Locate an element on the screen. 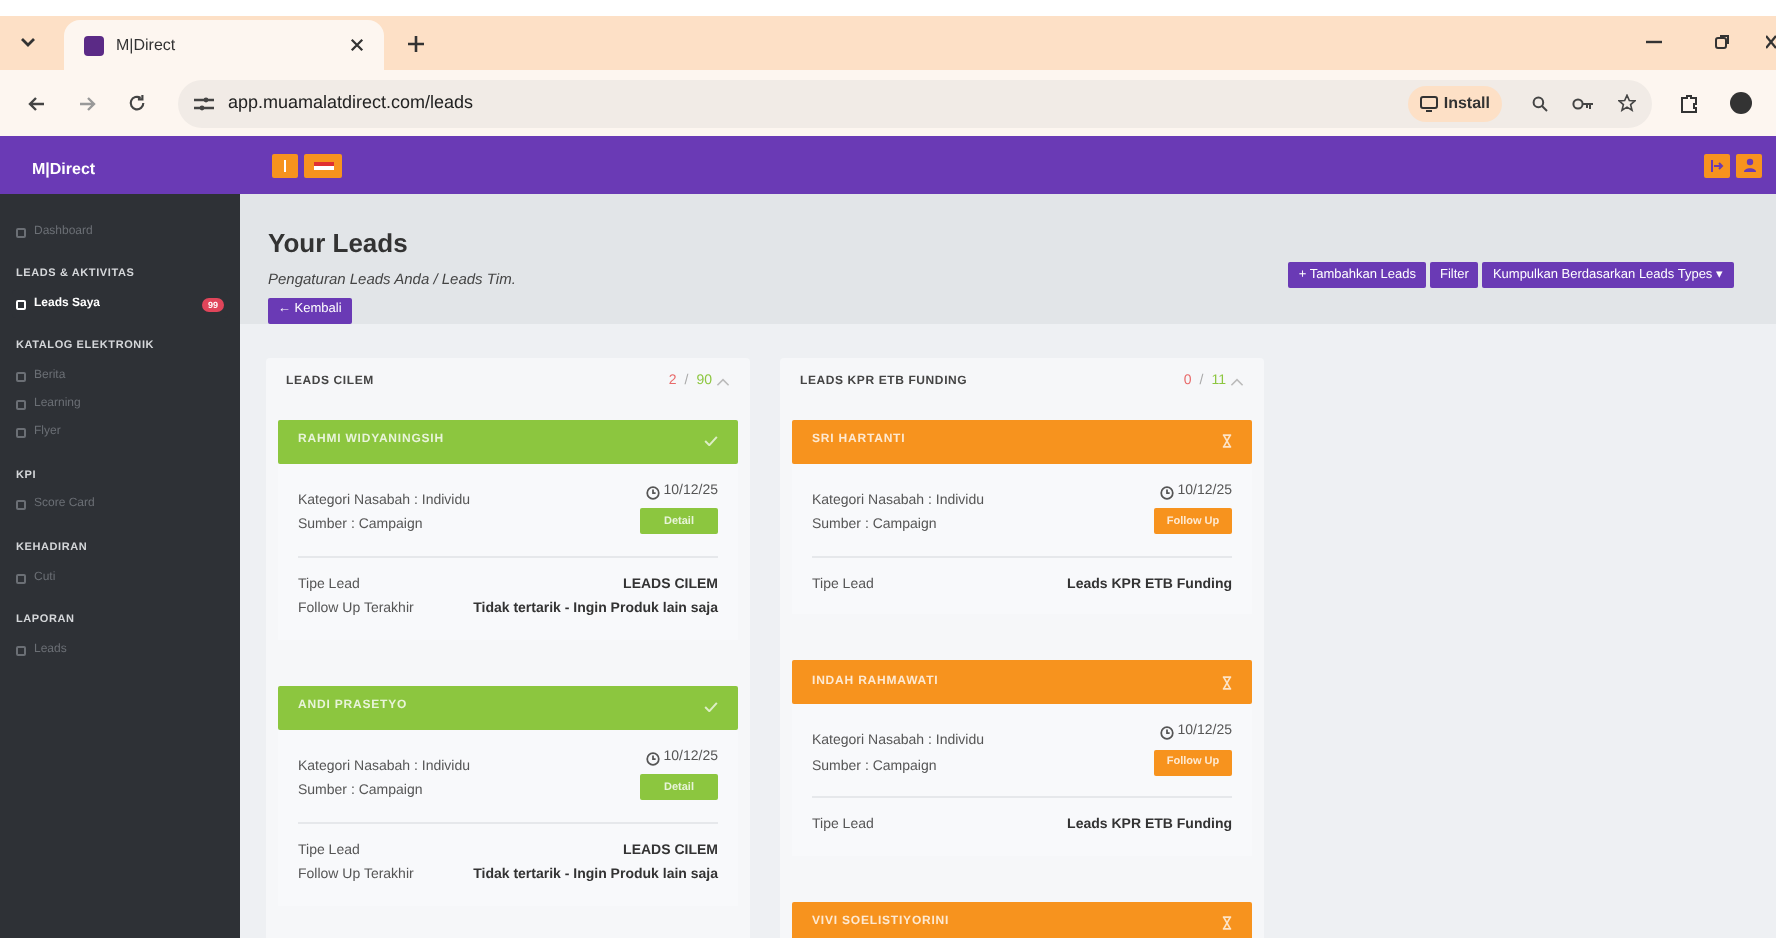 This screenshot has height=938, width=1776. logout-icon is located at coordinates (1717, 165).